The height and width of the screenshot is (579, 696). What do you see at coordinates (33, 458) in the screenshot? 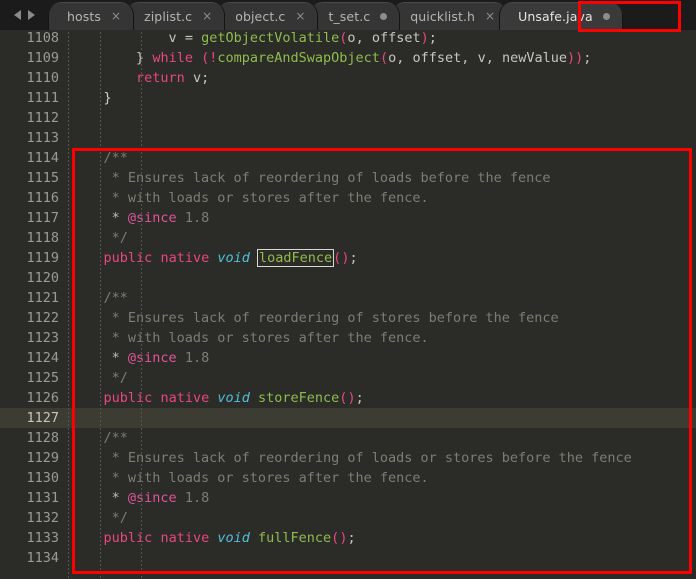
I see `line-number: 1129` at bounding box center [33, 458].